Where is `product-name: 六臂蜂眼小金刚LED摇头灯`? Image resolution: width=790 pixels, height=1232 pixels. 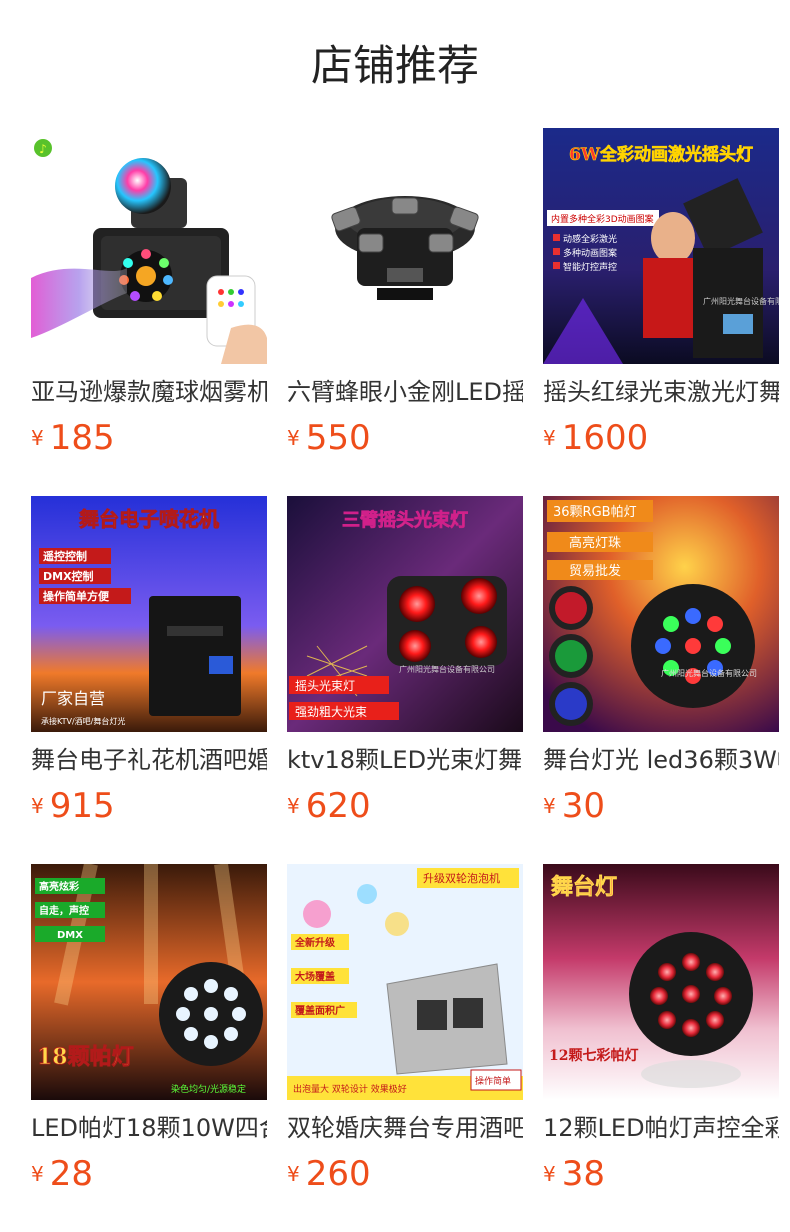
product-name: 六臂蜂眼小金刚LED摇头灯 is located at coordinates (405, 392).